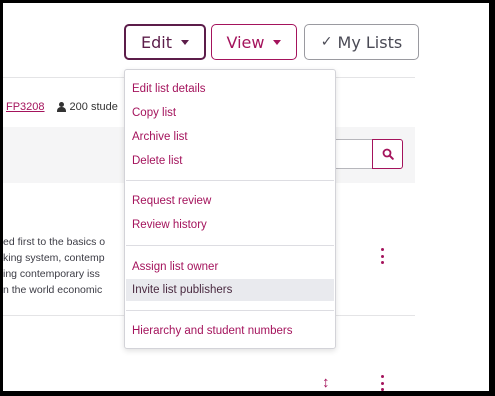 This screenshot has height=396, width=495. I want to click on course-code-link: FP3208, so click(25, 107).